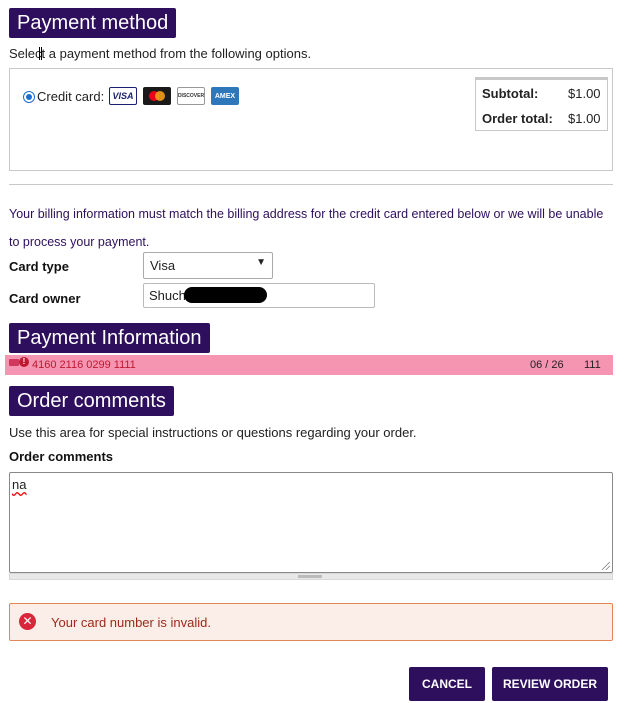 This screenshot has width=624, height=703. What do you see at coordinates (261, 262) in the screenshot?
I see `chevron-down-icon: ▼` at bounding box center [261, 262].